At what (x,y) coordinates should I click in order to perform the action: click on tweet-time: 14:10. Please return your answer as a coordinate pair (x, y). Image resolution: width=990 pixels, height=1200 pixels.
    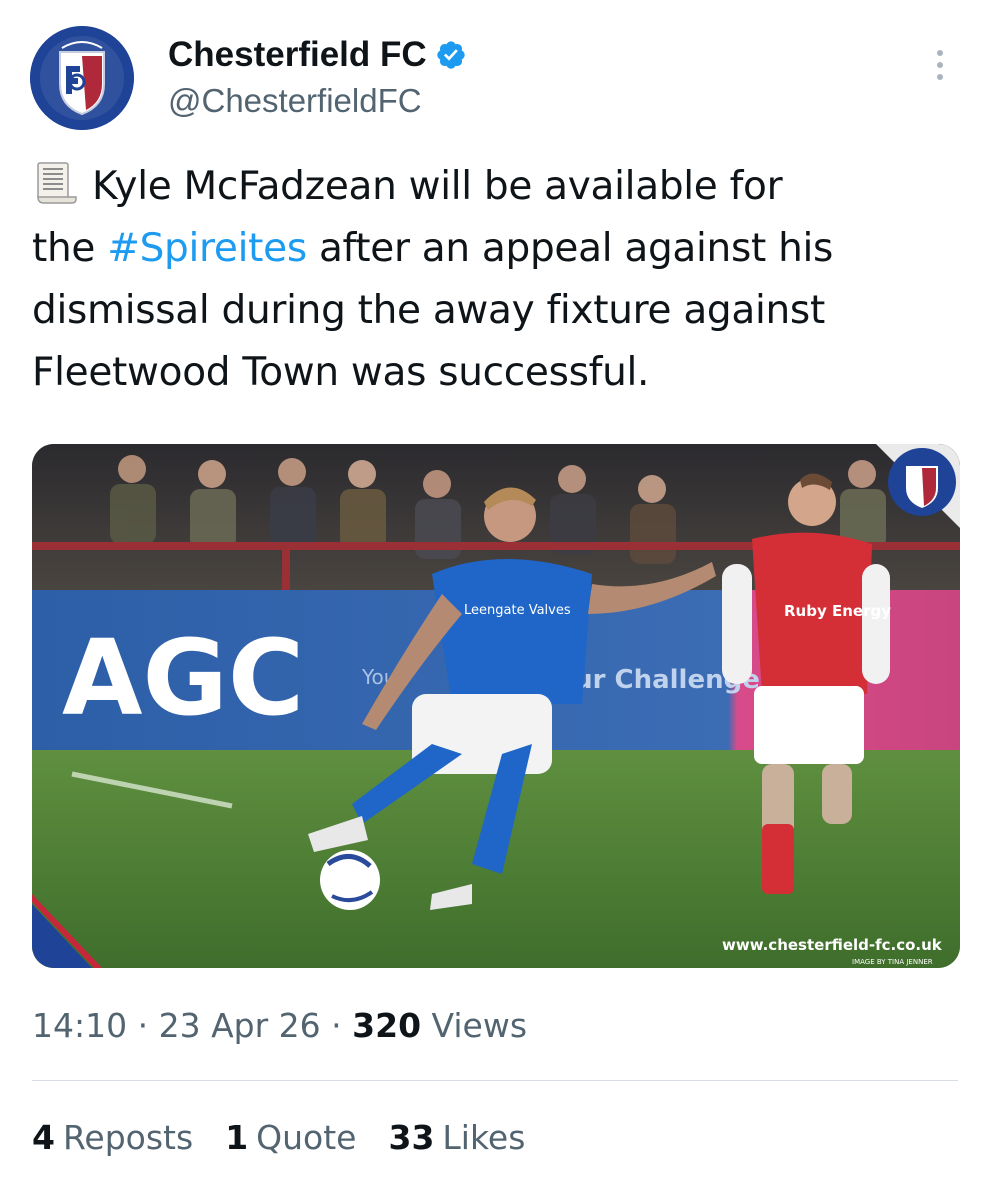
    Looking at the image, I should click on (79, 1025).